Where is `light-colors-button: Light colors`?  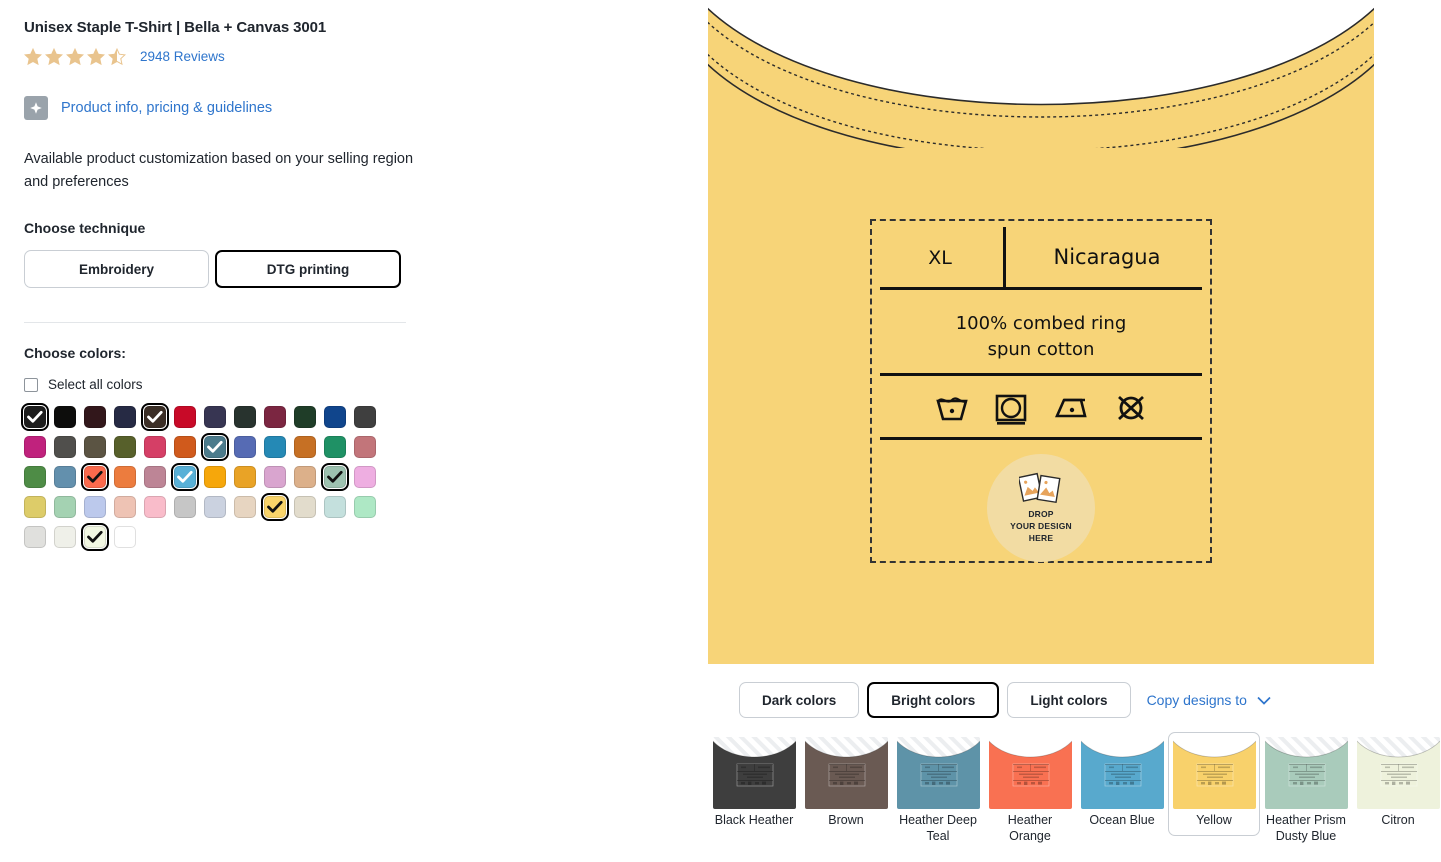 light-colors-button: Light colors is located at coordinates (1069, 700).